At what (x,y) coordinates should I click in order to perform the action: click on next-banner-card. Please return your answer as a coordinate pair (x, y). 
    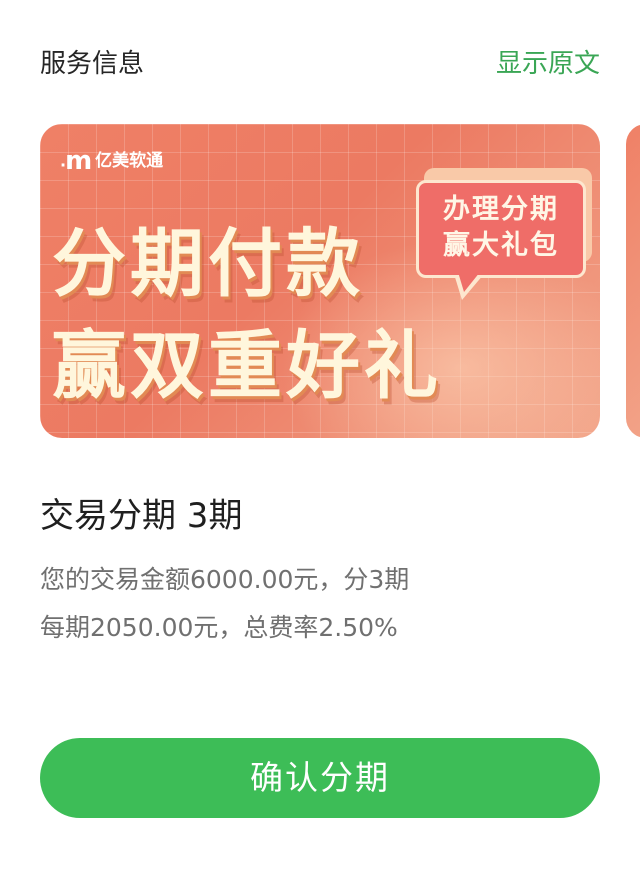
    Looking at the image, I should click on (633, 281).